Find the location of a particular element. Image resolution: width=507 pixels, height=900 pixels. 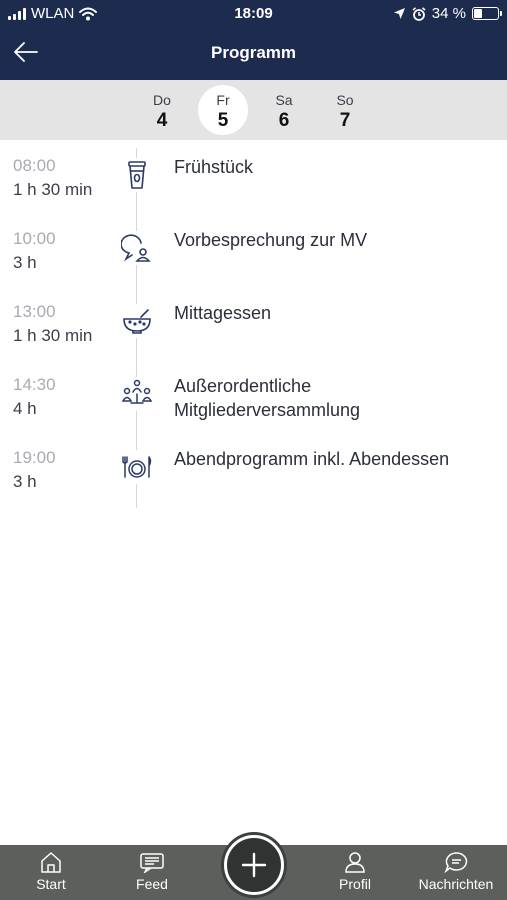

battery-icon is located at coordinates (487, 13).